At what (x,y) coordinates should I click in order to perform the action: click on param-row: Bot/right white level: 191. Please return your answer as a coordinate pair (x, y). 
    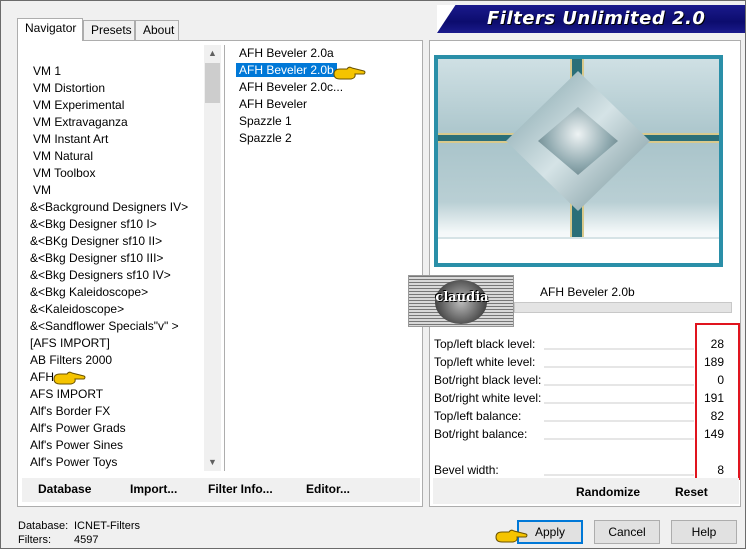
    Looking at the image, I should click on (584, 398).